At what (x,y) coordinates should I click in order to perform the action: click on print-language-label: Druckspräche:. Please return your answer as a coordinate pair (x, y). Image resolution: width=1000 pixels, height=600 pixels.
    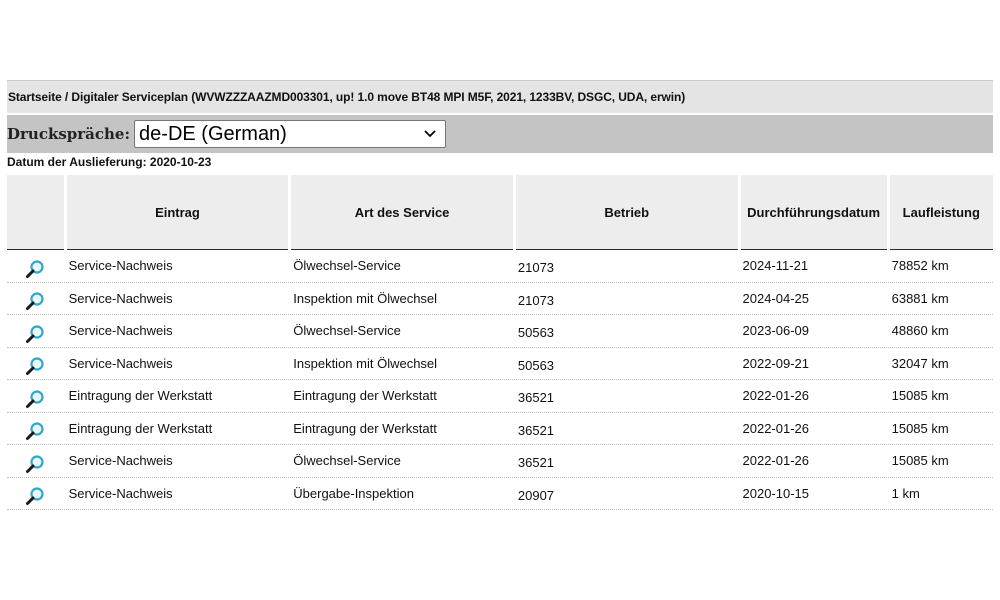
    Looking at the image, I should click on (69, 134).